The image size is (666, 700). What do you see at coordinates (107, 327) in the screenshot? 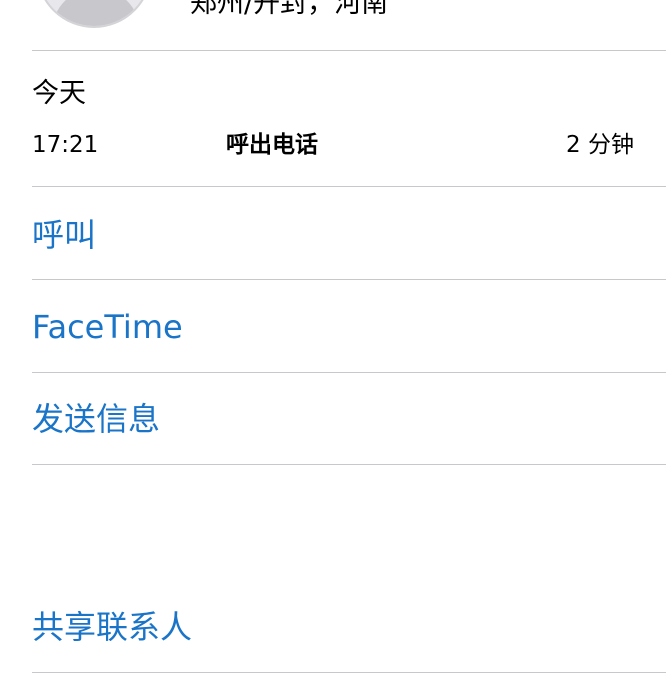
I see `facetime-button: FaceTime` at bounding box center [107, 327].